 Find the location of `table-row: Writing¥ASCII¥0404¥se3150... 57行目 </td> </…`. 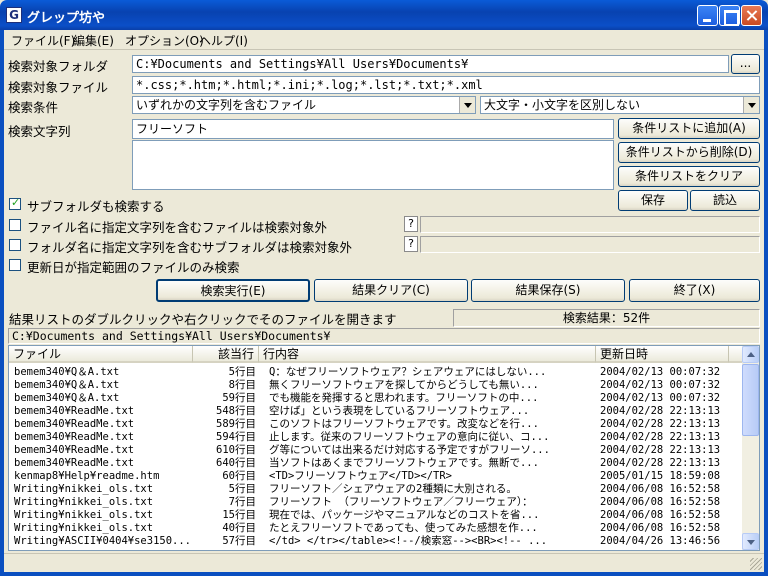

table-row: Writing¥ASCII¥0404¥se3150... 57行目 </td> </… is located at coordinates (376, 541).